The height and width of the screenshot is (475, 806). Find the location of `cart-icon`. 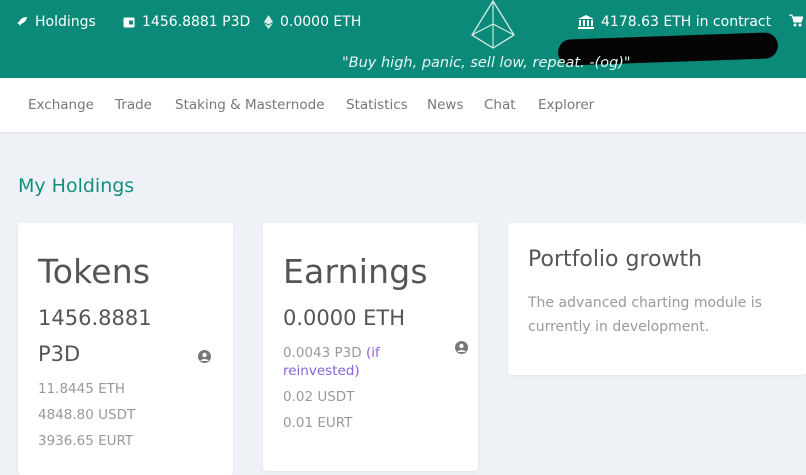

cart-icon is located at coordinates (796, 20).